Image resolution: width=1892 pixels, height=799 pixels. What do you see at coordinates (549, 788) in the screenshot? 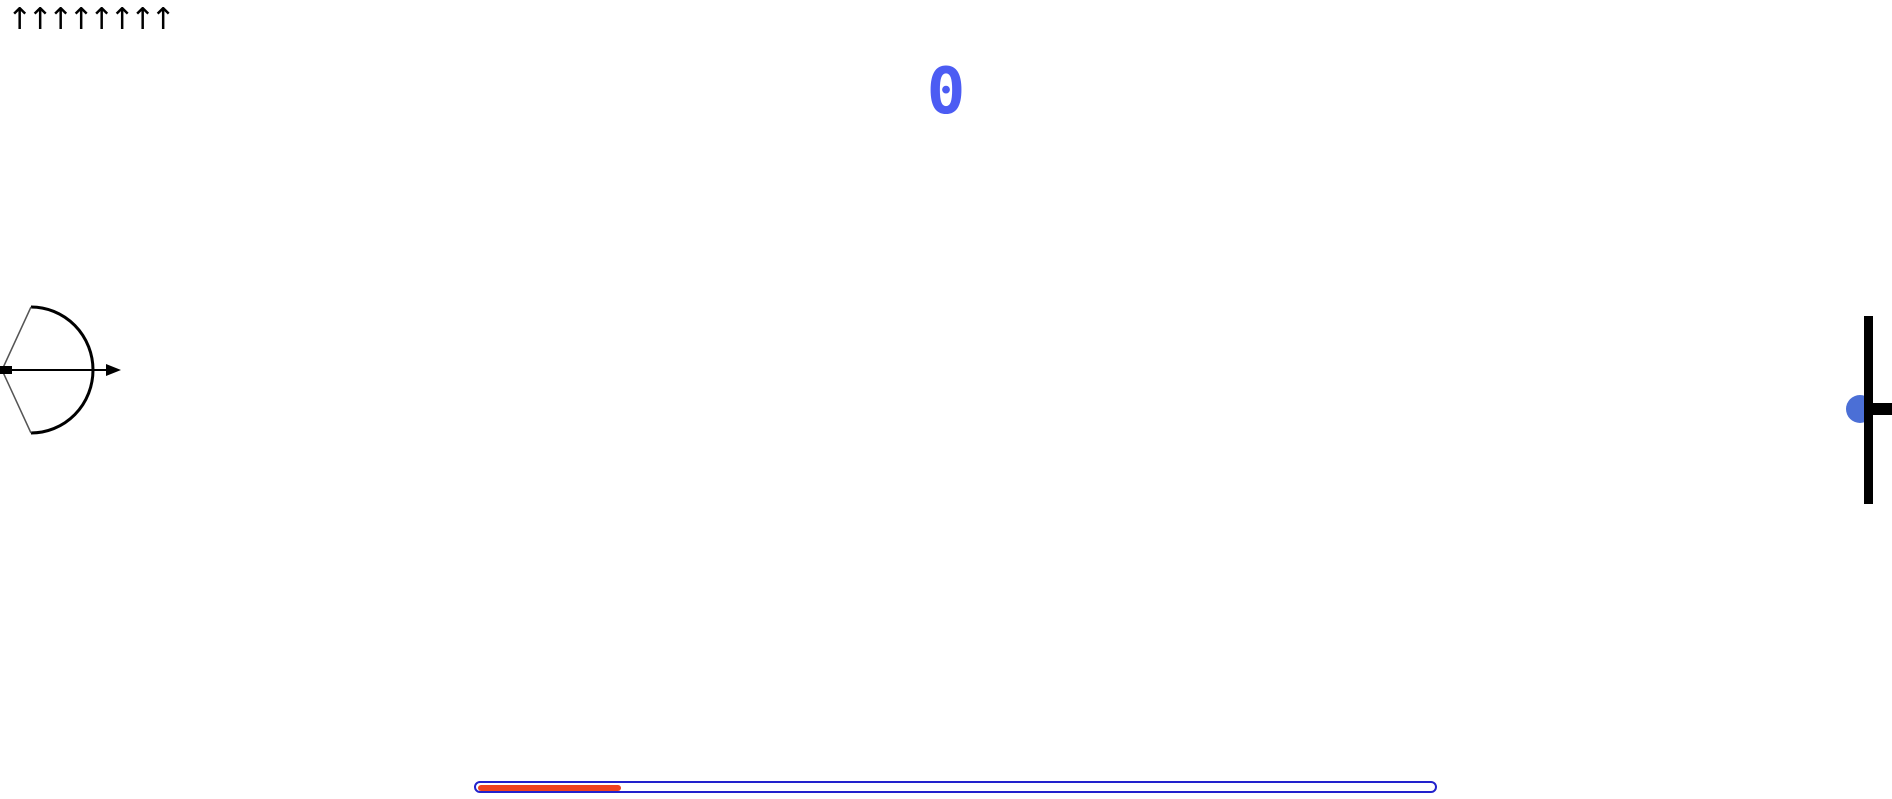
I see `power-meter-fill` at bounding box center [549, 788].